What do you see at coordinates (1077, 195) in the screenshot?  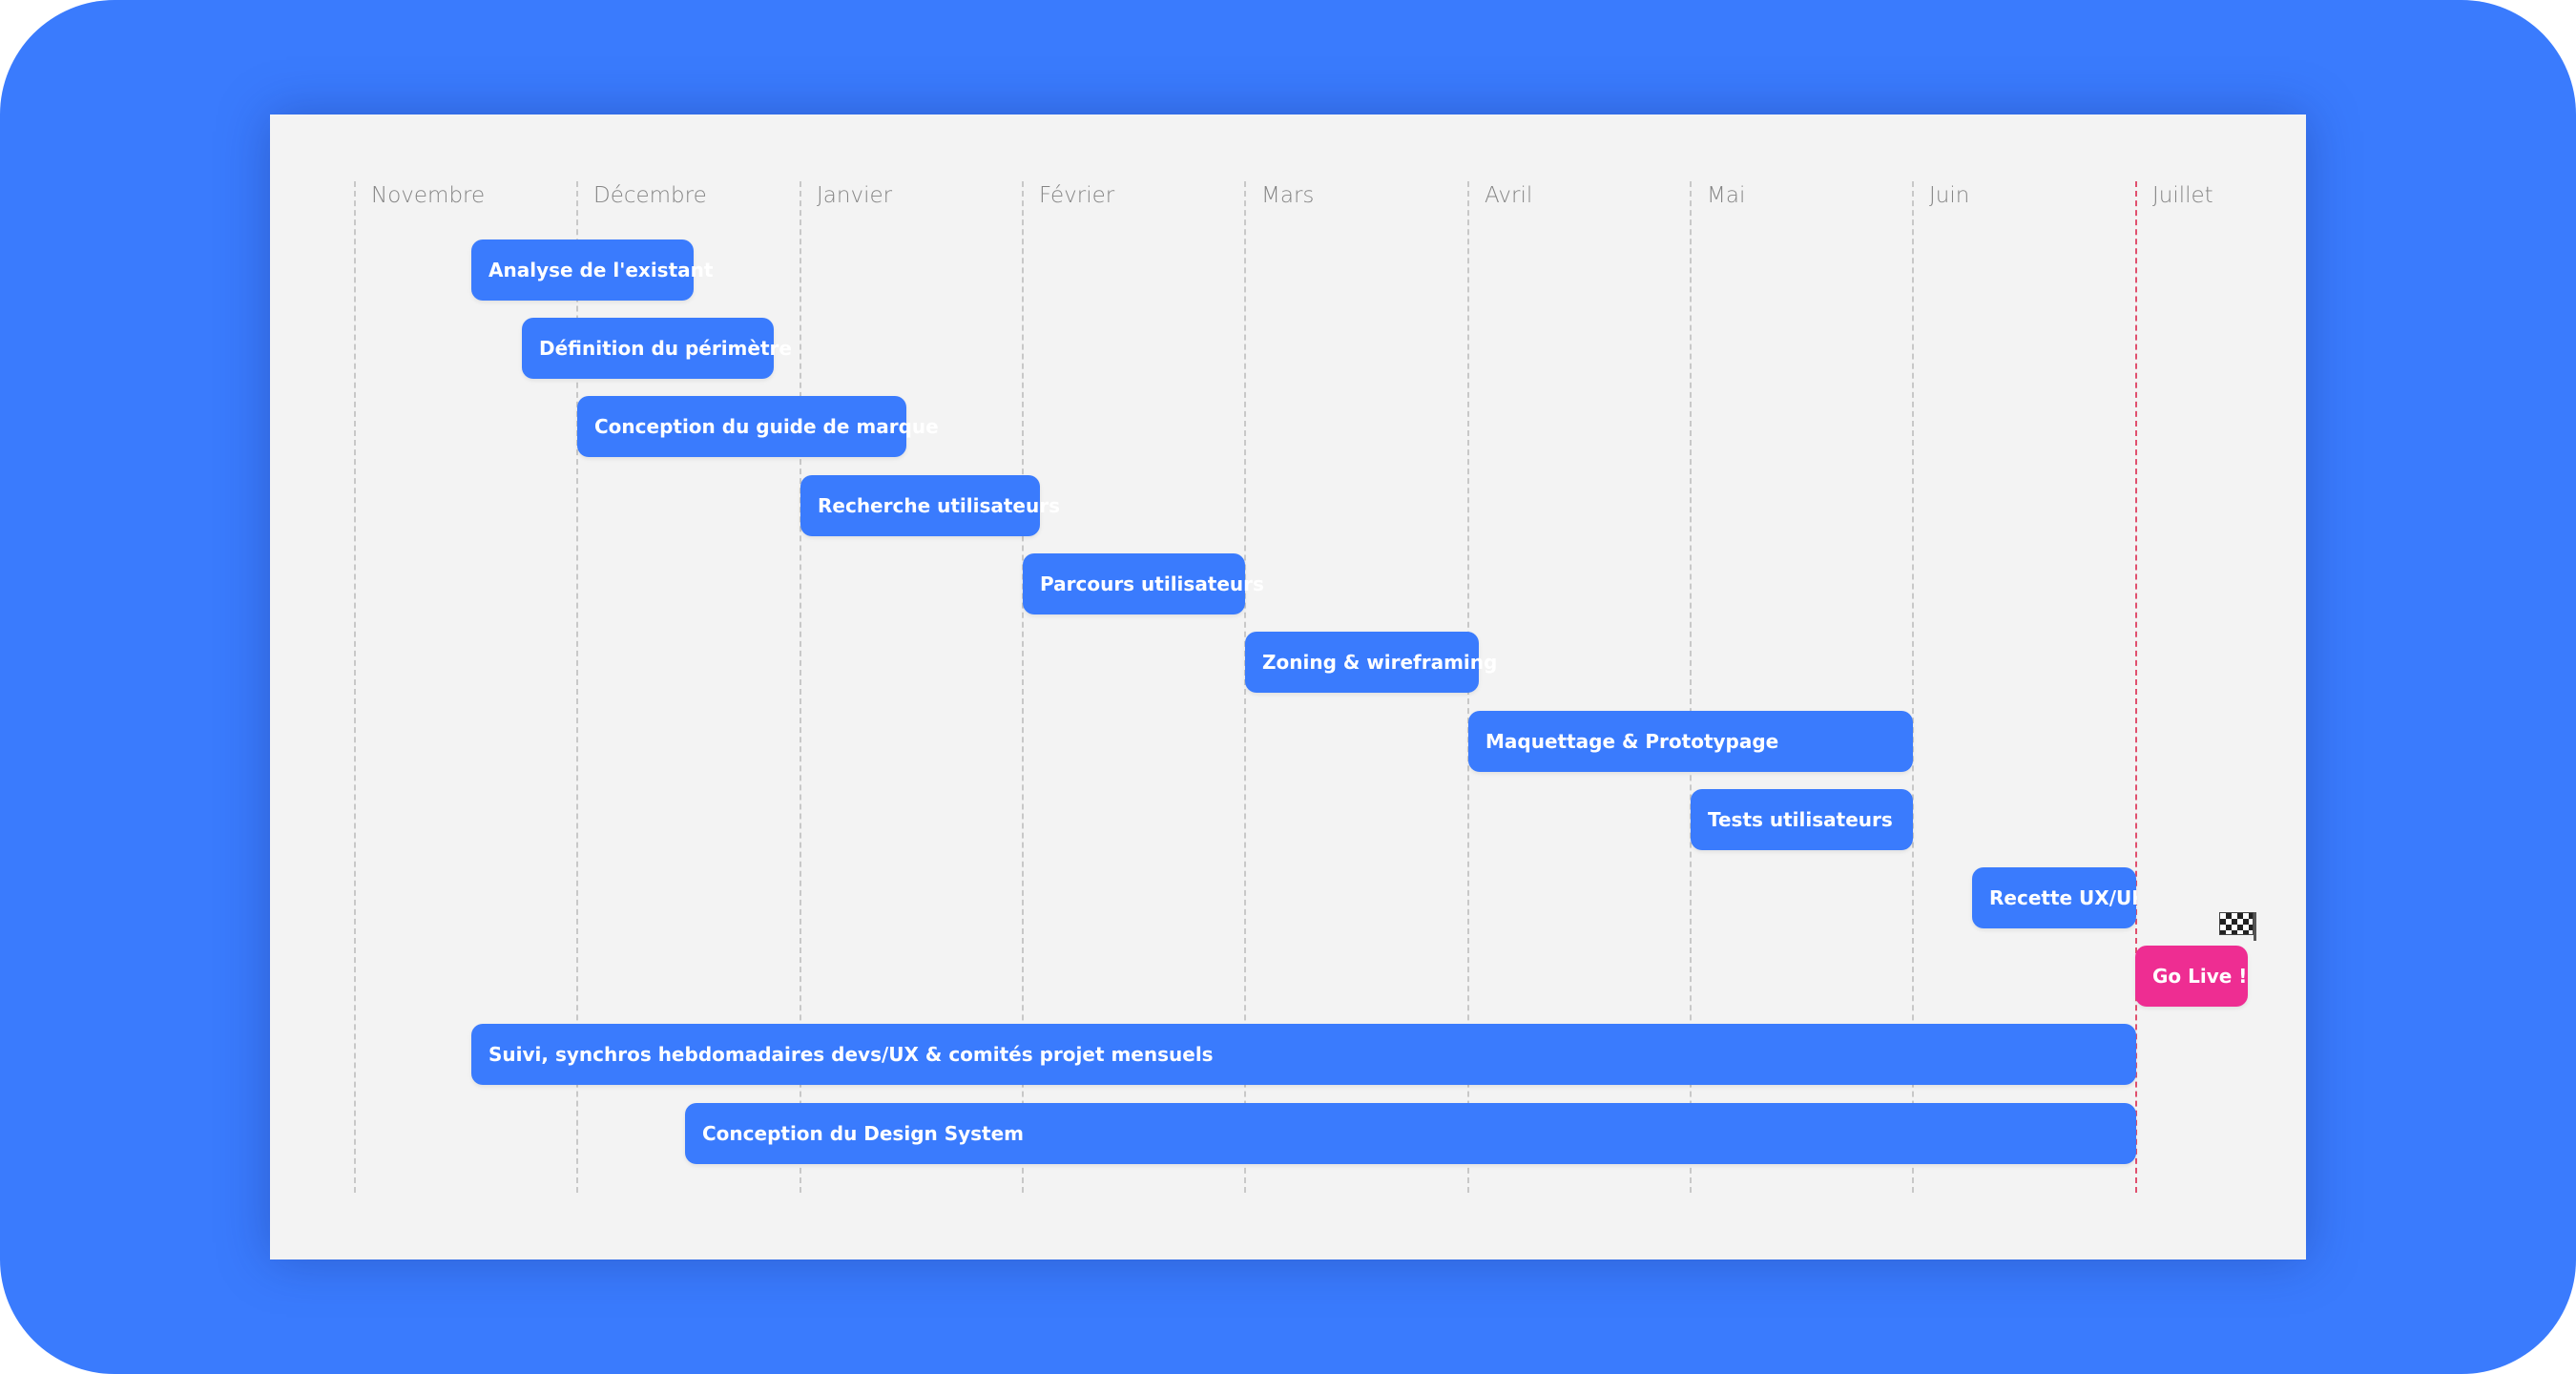 I see `month-label-fevrier: Février` at bounding box center [1077, 195].